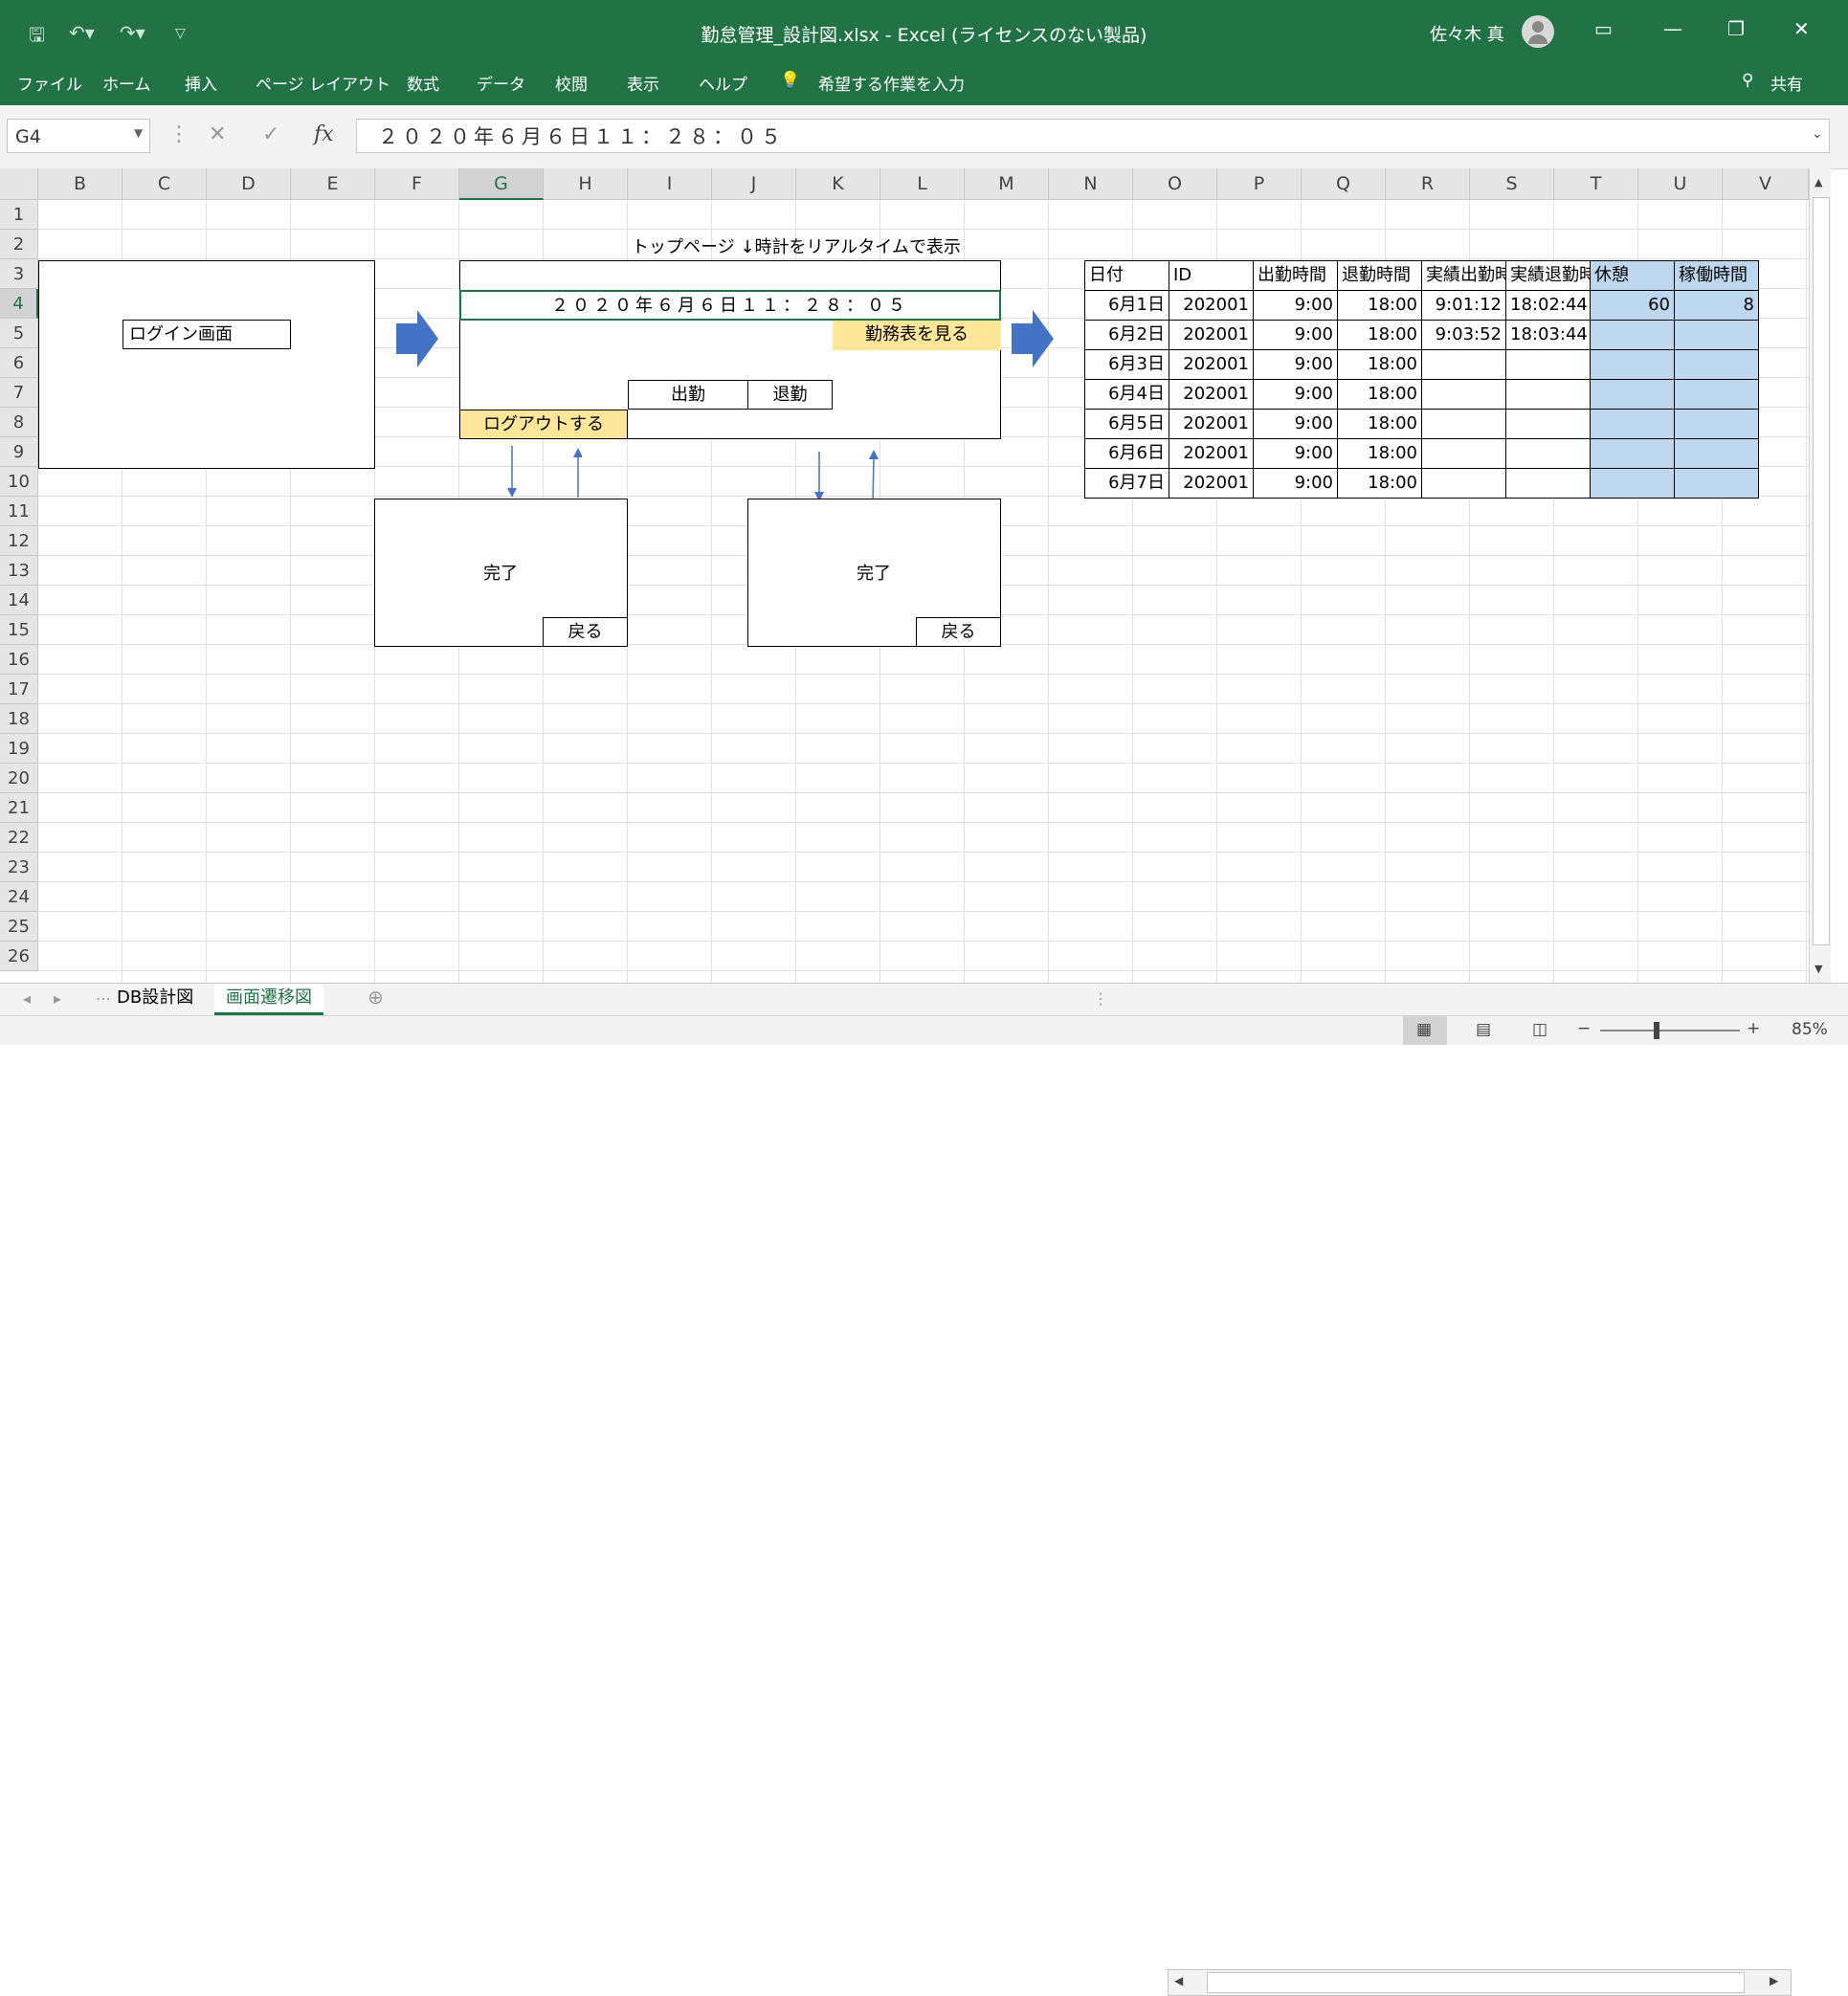 The width and height of the screenshot is (1848, 1996). Describe the element at coordinates (917, 336) in the screenshot. I see `view-schedule-button: 勤務表を見る` at that location.